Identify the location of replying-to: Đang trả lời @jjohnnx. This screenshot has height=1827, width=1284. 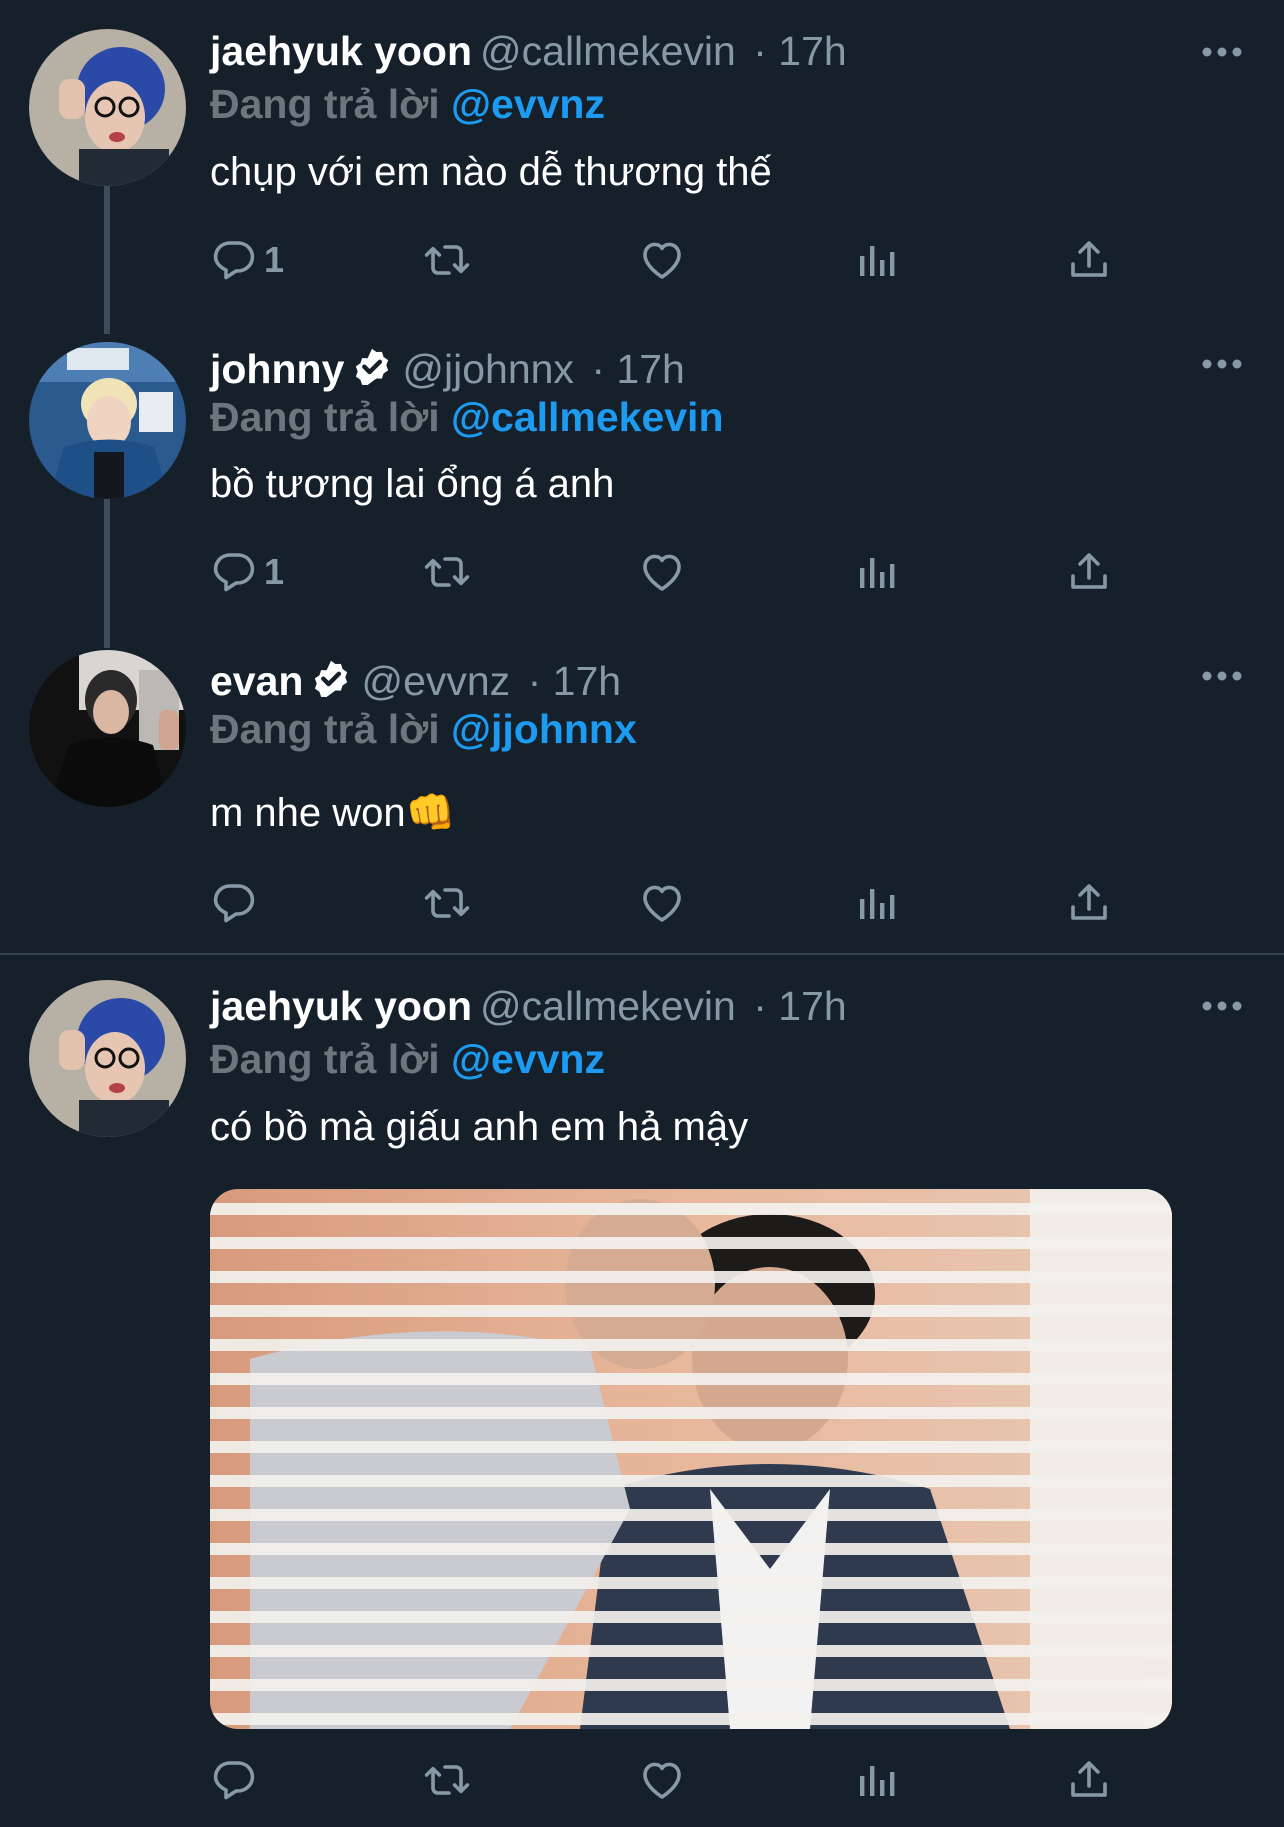
(423, 729).